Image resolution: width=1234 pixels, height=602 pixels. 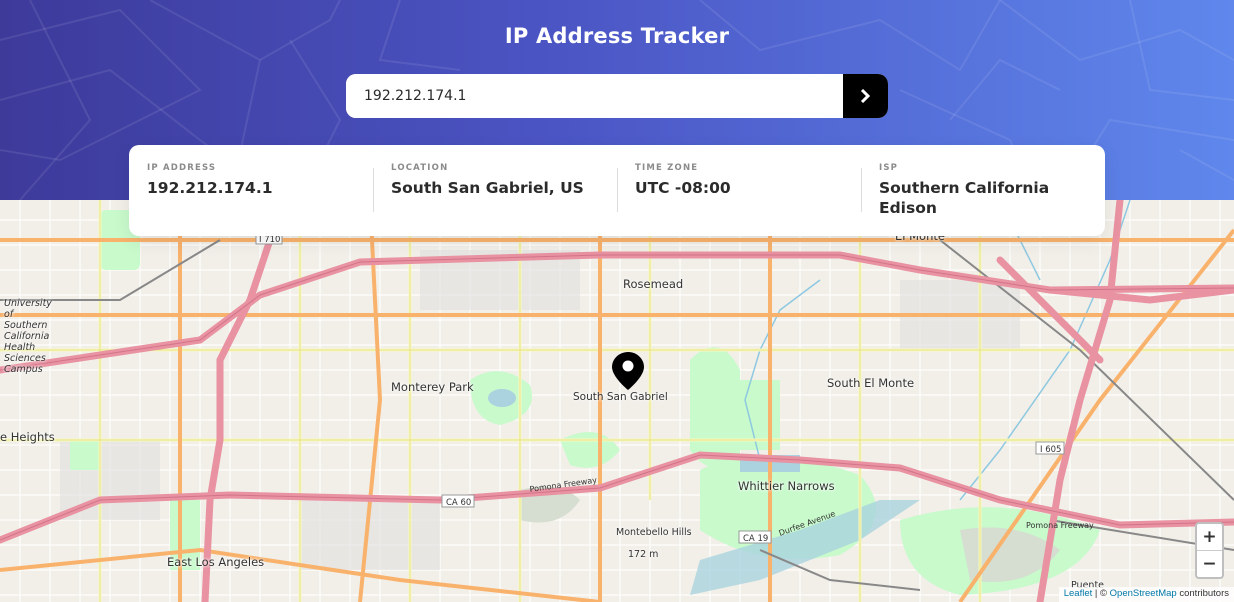 What do you see at coordinates (216, 562) in the screenshot?
I see `place-label-east-los-angeles: East Los Angeles` at bounding box center [216, 562].